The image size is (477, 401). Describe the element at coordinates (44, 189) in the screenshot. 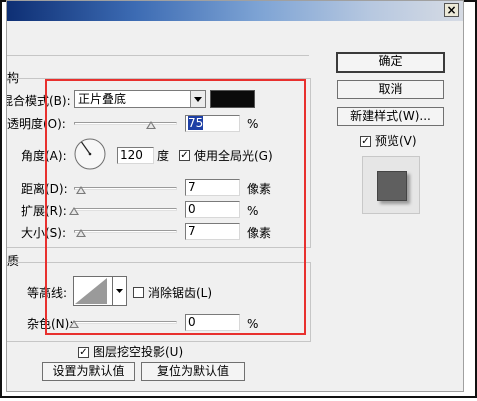

I see `distance-label: 距离(D):` at that location.